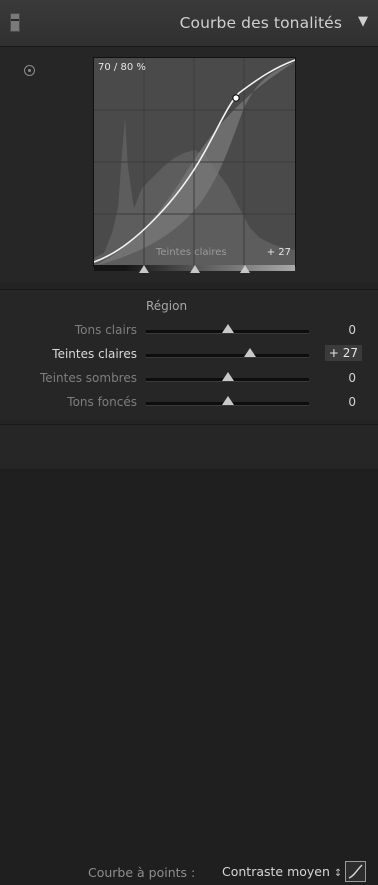 This screenshot has width=378, height=885. I want to click on point-curve-label: Courbe à points :, so click(142, 872).